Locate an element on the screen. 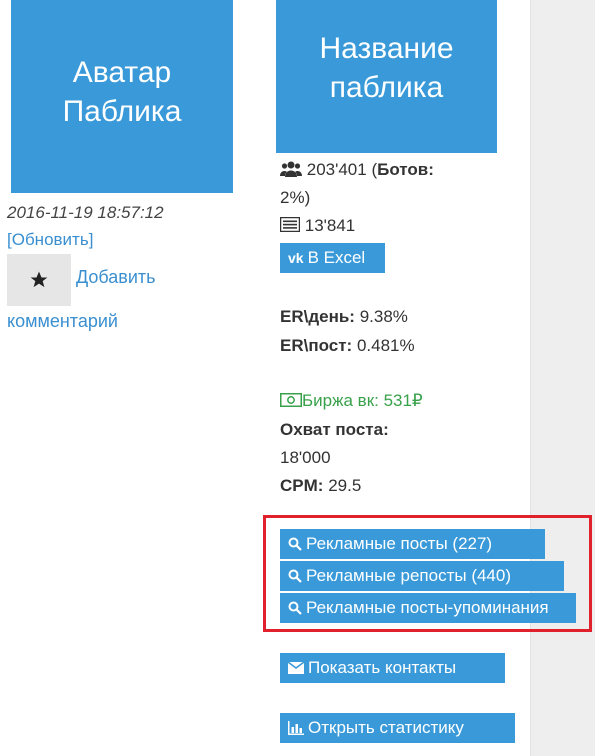  reach-label: Охват поста: is located at coordinates (334, 430).